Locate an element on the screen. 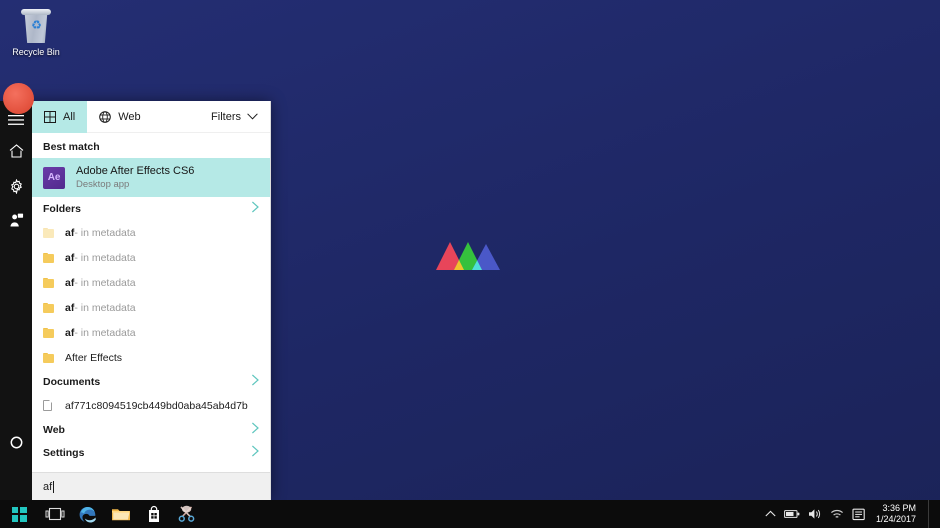  filters-label: Filters is located at coordinates (226, 116).